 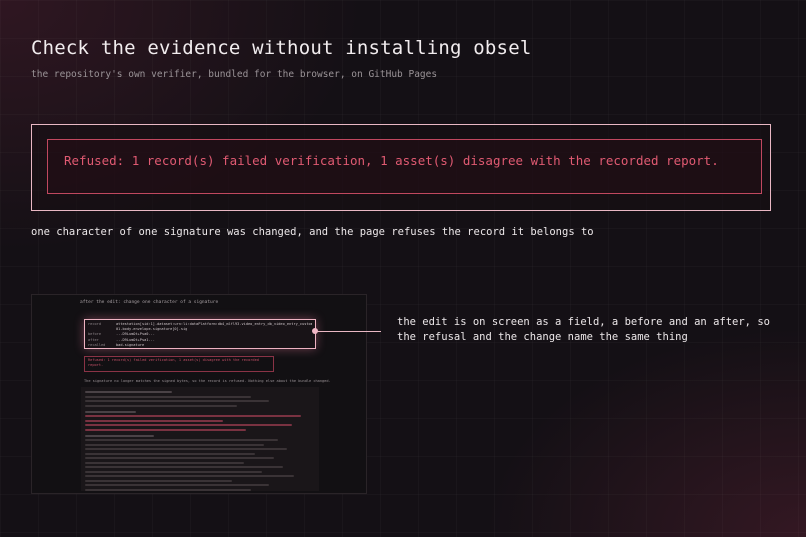 I want to click on connector-line, so click(x=349, y=331).